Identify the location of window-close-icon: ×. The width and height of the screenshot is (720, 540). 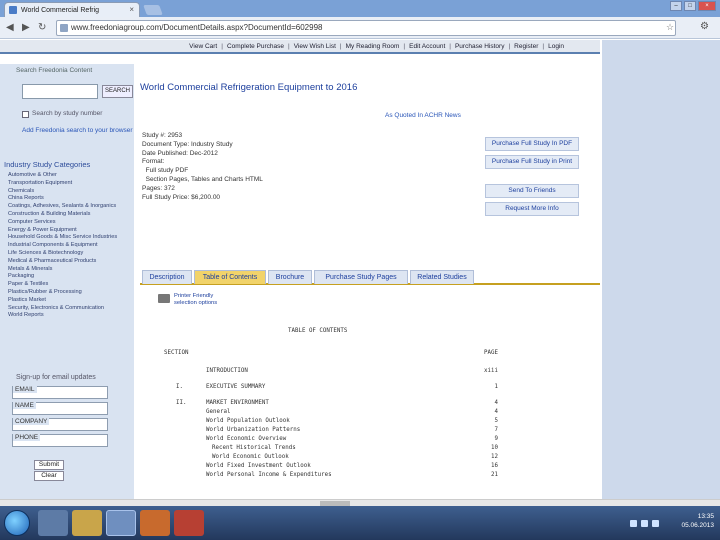
(707, 6).